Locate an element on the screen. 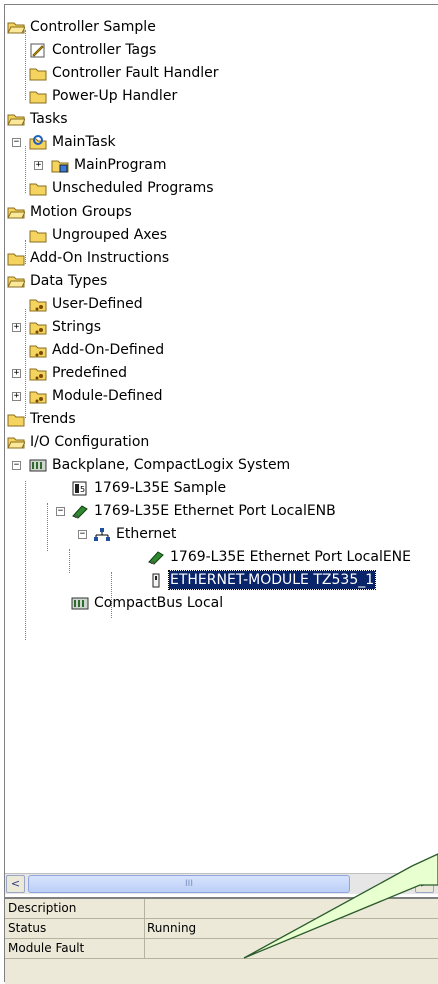 The width and height of the screenshot is (438, 984). svg-text: 5 is located at coordinates (82, 489).